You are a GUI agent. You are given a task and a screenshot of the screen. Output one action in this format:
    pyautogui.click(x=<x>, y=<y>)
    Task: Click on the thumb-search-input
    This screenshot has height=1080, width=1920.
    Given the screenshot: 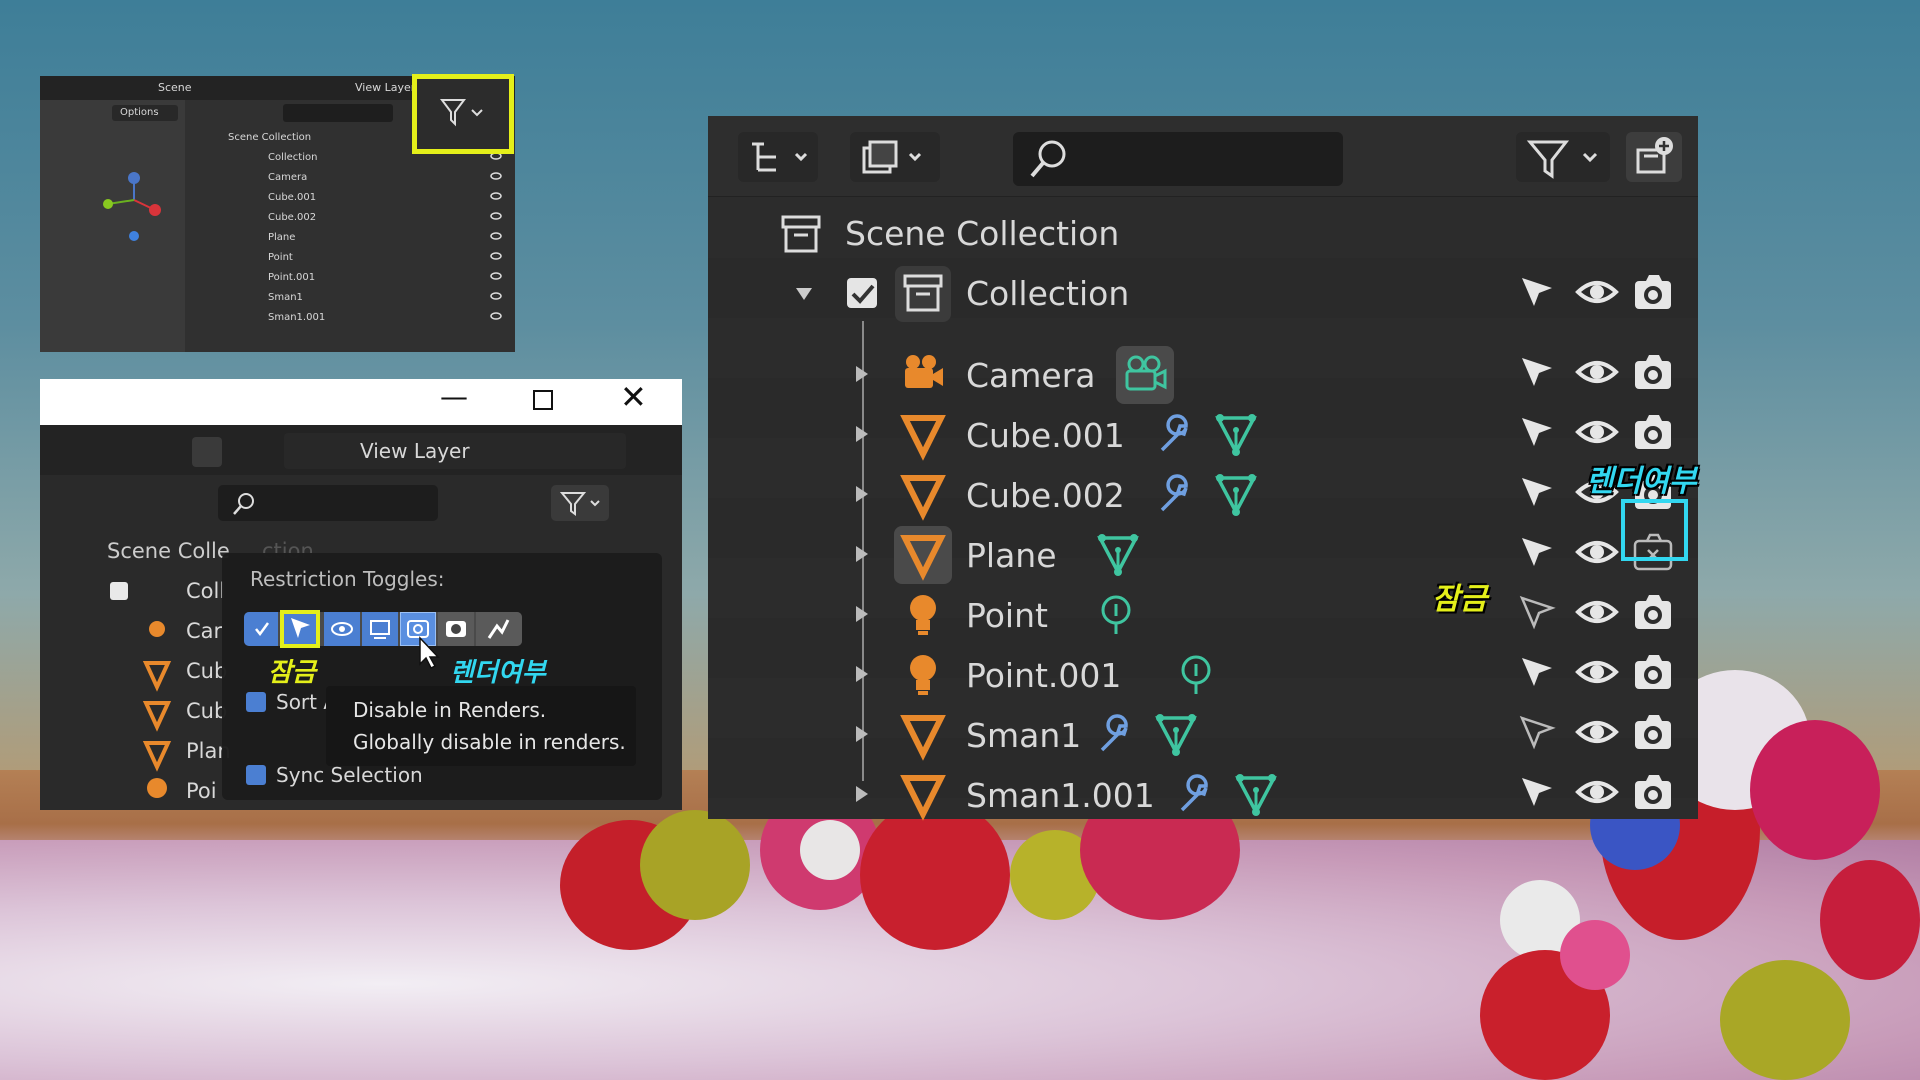 What is the action you would take?
    pyautogui.click(x=338, y=113)
    